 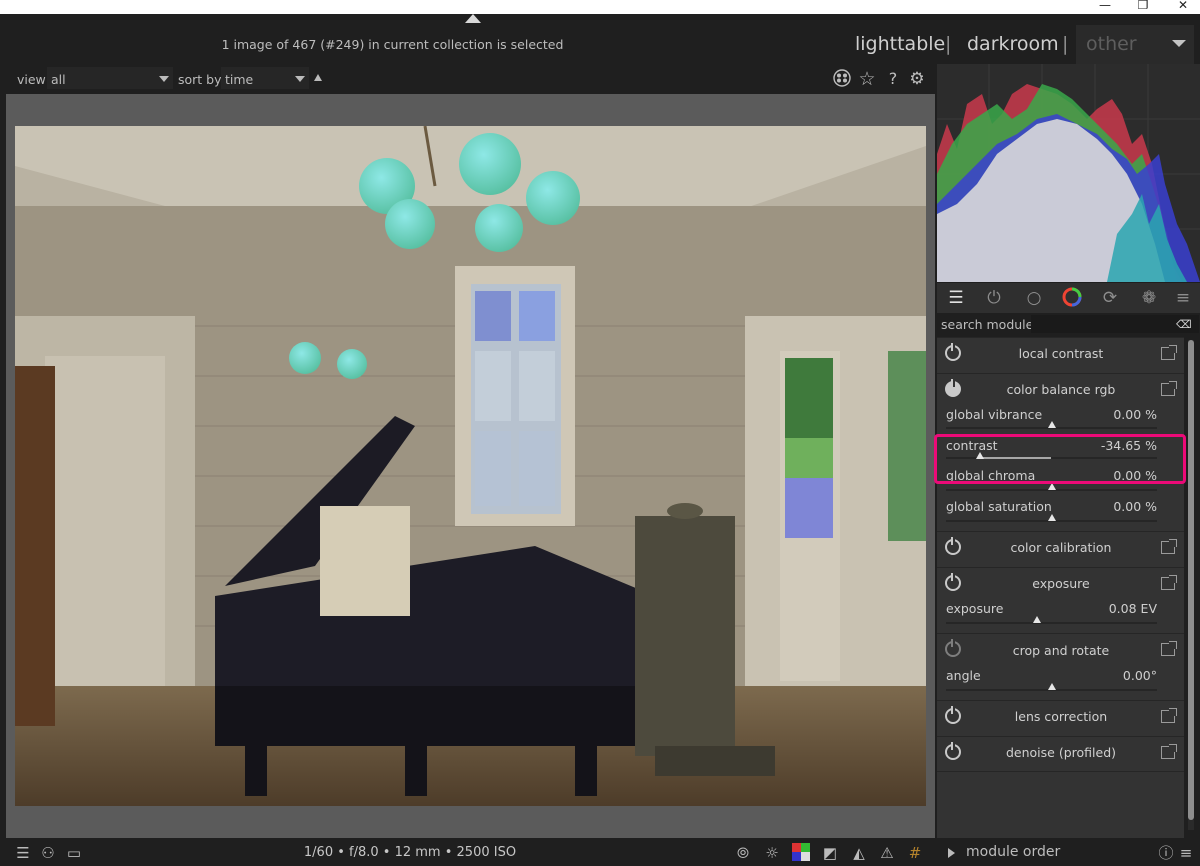 I want to click on softproof-warning-icon: ⚠, so click(x=887, y=853).